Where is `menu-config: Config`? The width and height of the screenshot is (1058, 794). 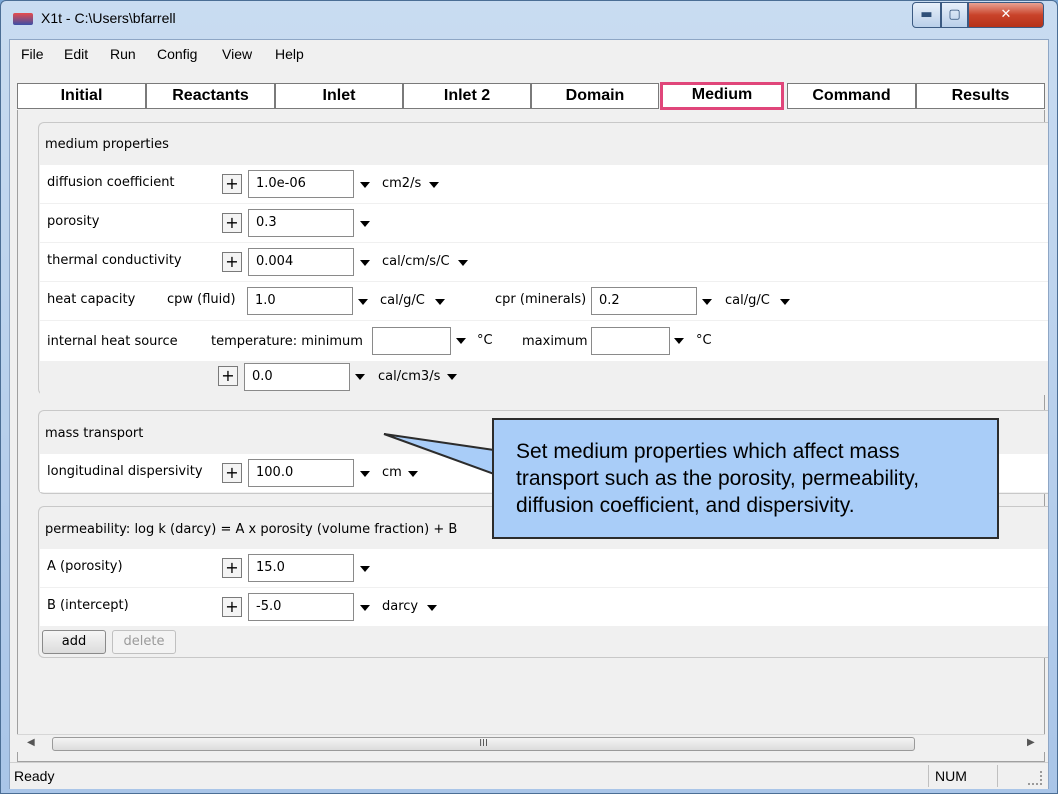
menu-config: Config is located at coordinates (177, 54).